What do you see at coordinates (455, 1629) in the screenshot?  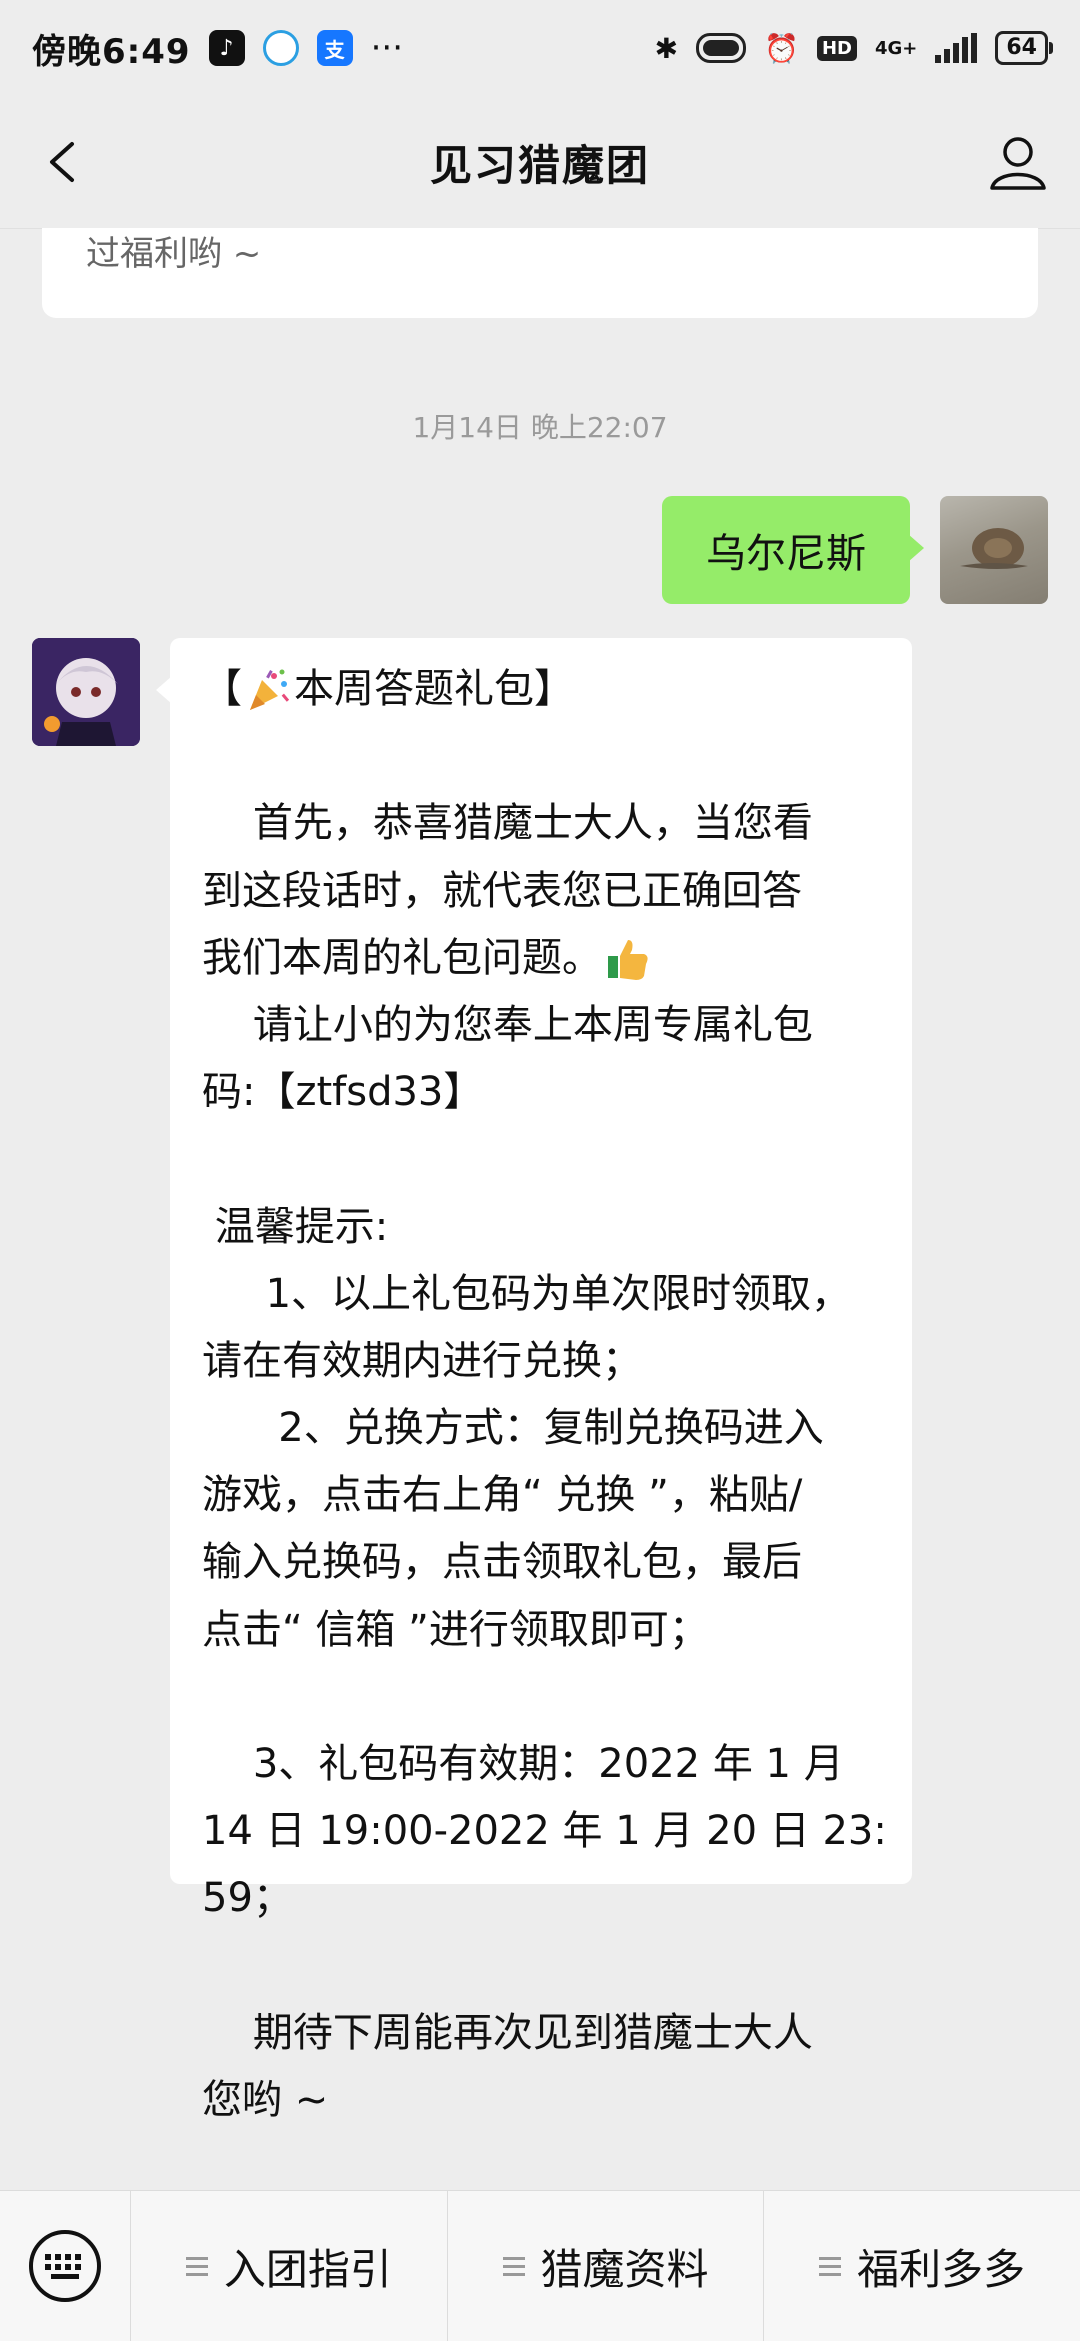 I see `message-line: 点击“ 信箱 ”进行领取即可；` at bounding box center [455, 1629].